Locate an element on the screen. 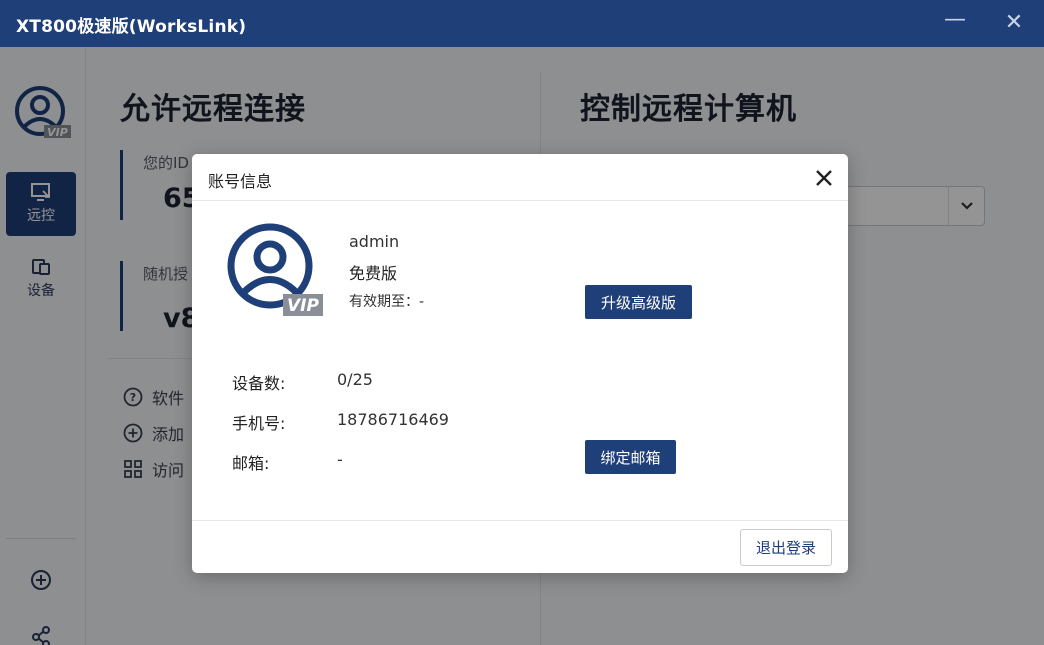  device-count-label: 设备数: is located at coordinates (259, 383).